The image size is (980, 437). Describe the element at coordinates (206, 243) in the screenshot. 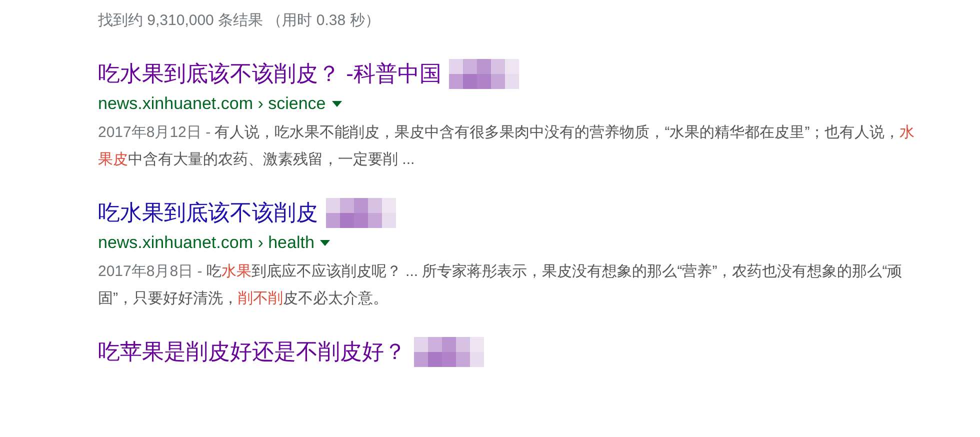

I see `result-url: news.xinhuanet.com › health` at that location.